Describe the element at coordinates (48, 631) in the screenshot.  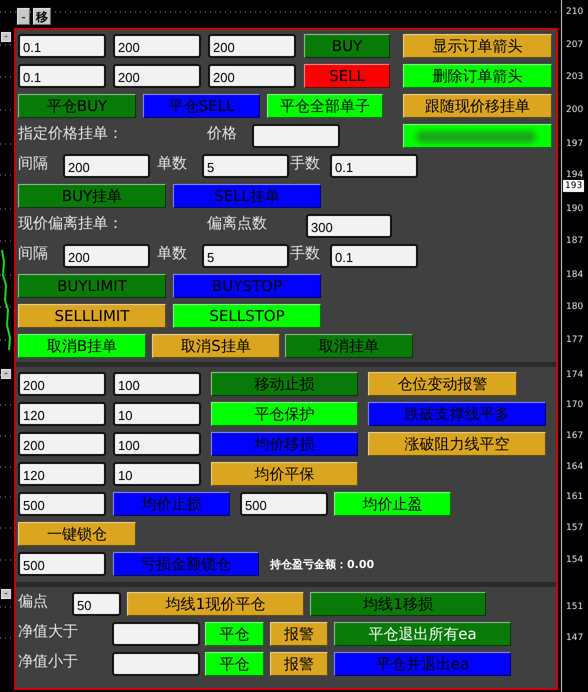
I see `field-label: 净值大于` at that location.